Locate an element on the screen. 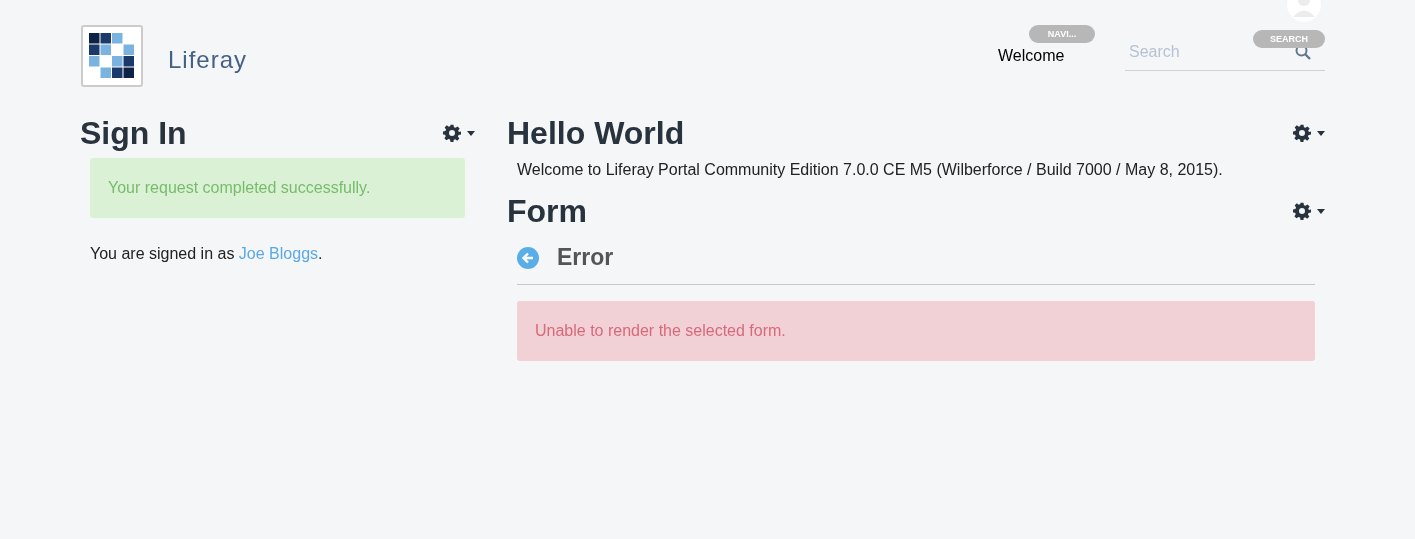  search-badge: SEARCH is located at coordinates (1289, 39).